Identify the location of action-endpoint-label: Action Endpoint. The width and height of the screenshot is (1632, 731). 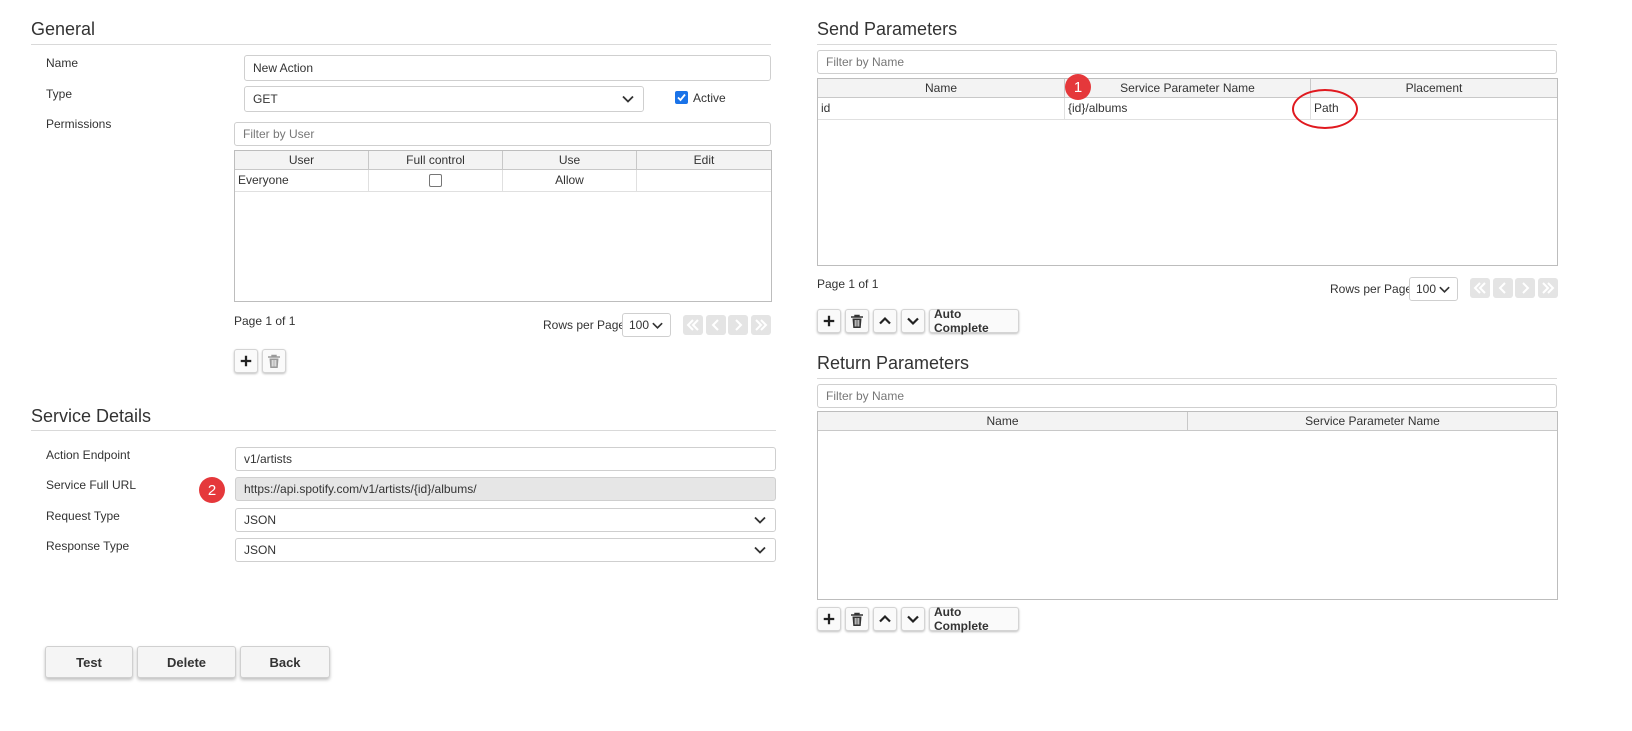
(88, 455).